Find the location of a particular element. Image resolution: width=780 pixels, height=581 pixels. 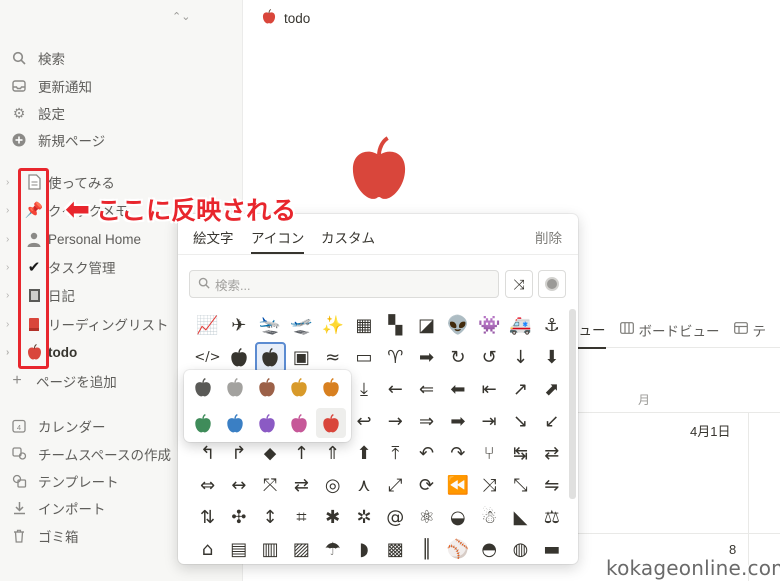

undo-icon: ↶ is located at coordinates (426, 453).